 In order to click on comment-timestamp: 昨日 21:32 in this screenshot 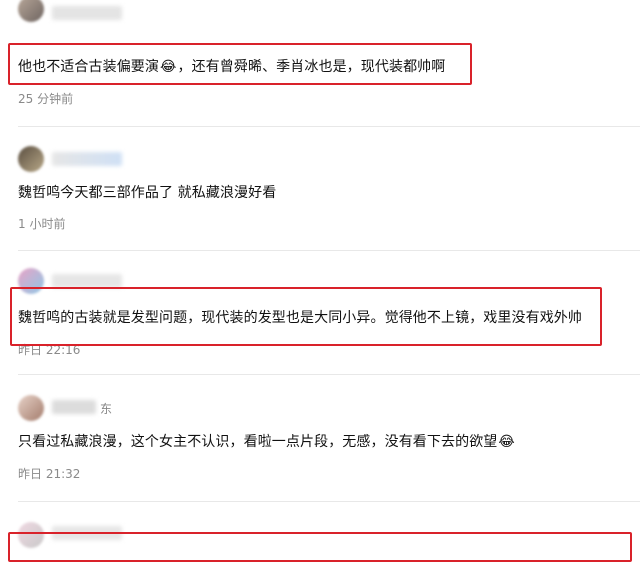, I will do `click(49, 474)`.